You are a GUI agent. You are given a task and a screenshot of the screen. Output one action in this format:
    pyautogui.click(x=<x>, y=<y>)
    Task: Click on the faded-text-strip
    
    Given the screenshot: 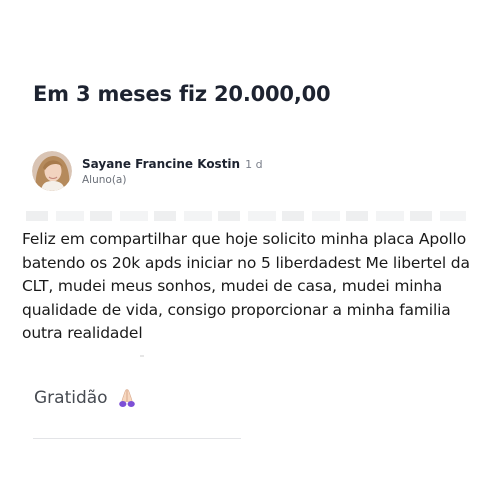 What is the action you would take?
    pyautogui.click(x=246, y=216)
    